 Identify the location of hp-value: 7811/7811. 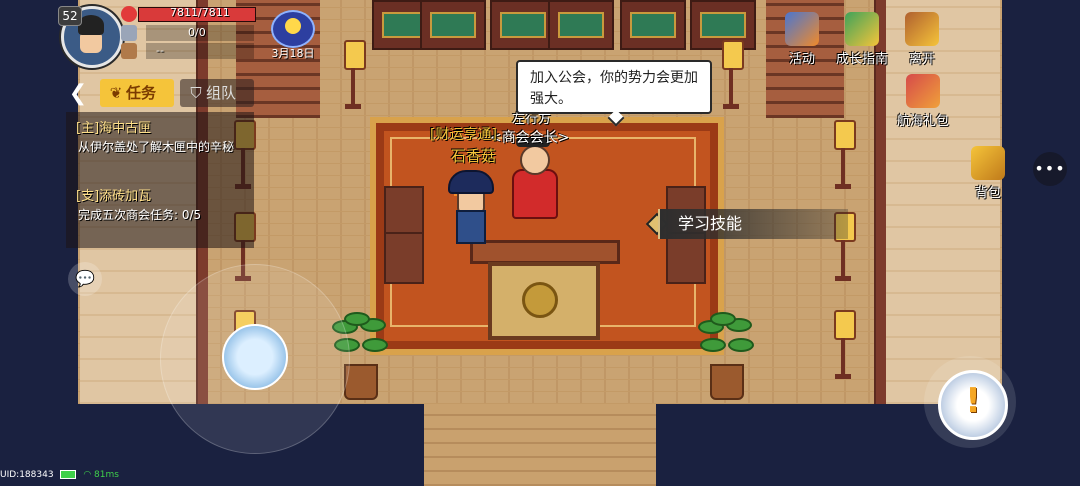
(200, 12).